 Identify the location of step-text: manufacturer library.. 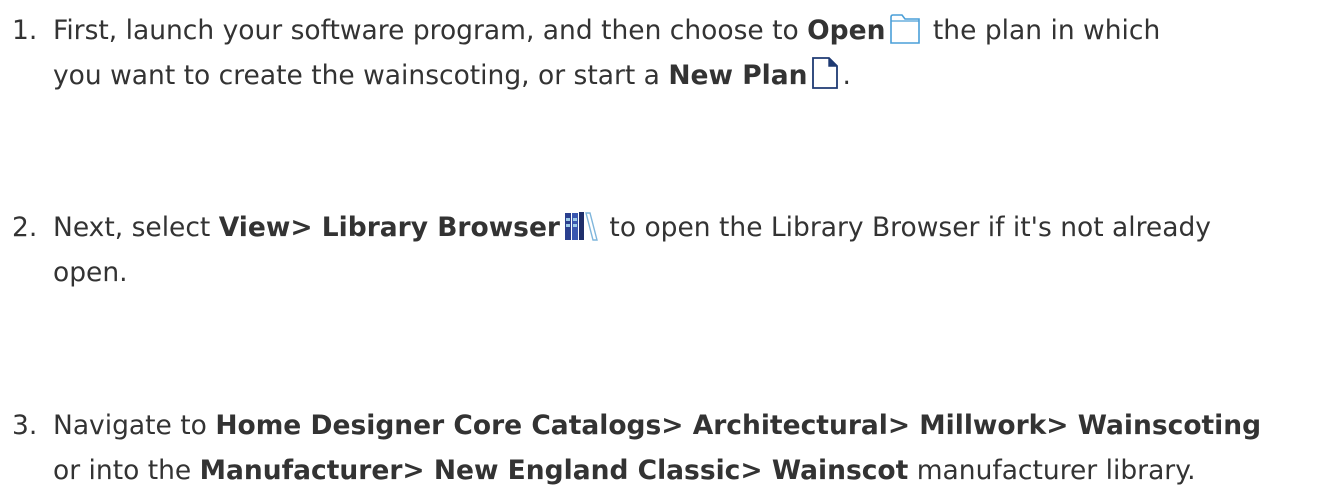
(1052, 470).